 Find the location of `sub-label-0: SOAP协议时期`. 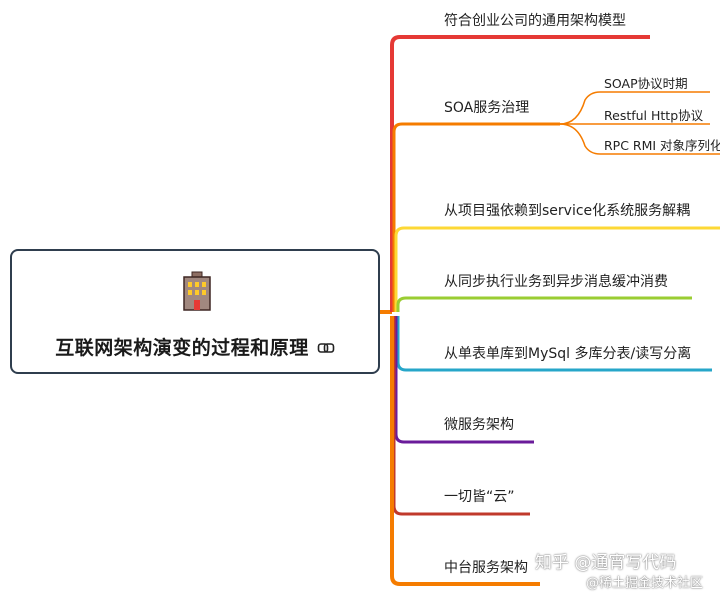

sub-label-0: SOAP协议时期 is located at coordinates (646, 82).